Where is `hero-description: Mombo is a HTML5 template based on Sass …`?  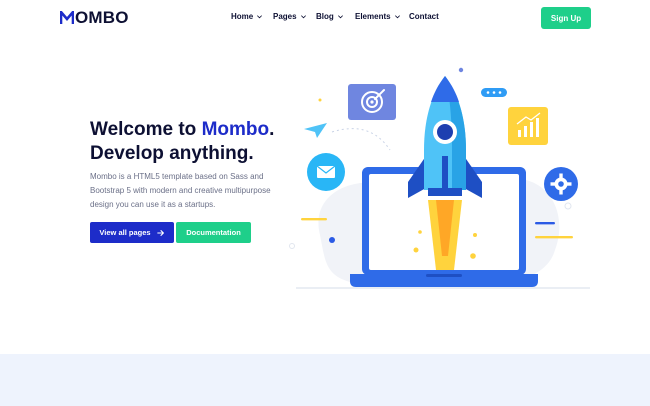 hero-description: Mombo is a HTML5 template based on Sass … is located at coordinates (180, 190).